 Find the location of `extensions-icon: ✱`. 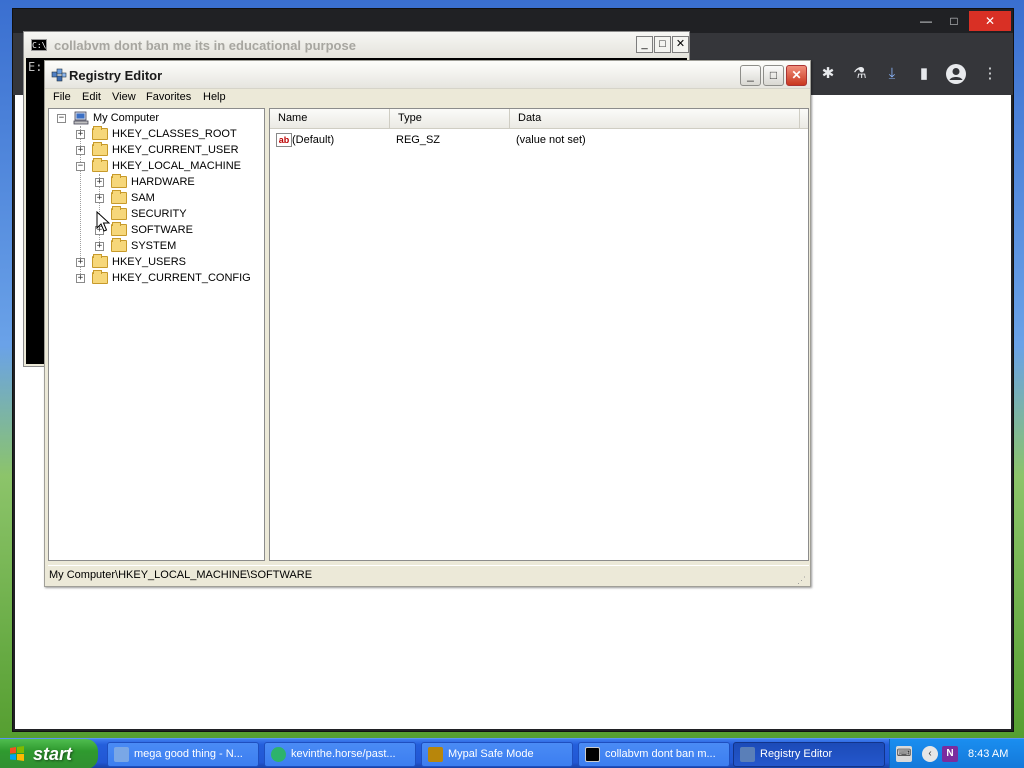

extensions-icon: ✱ is located at coordinates (828, 74).